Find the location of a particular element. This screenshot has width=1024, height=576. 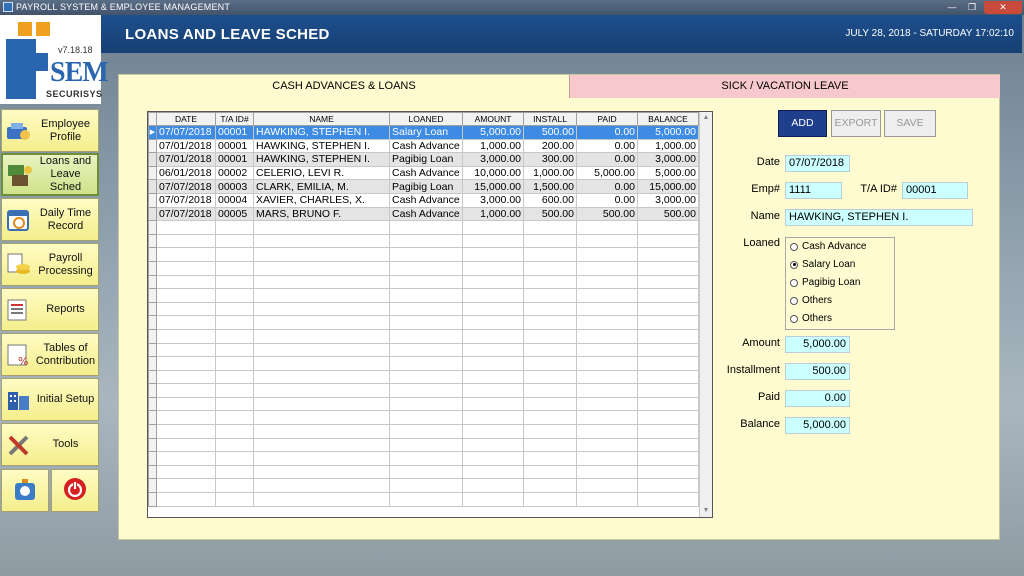

table-cell: 0.00 is located at coordinates (607, 159).